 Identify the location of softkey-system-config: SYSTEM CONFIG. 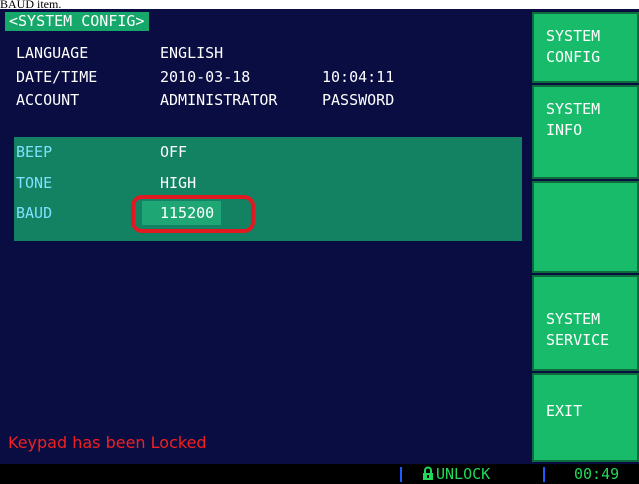
(585, 47).